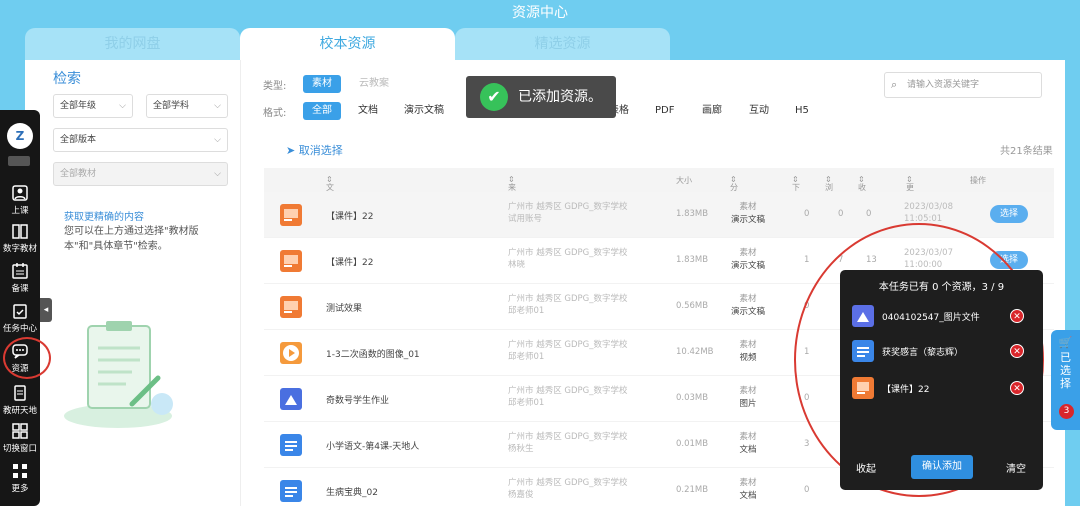 The width and height of the screenshot is (1080, 506). Describe the element at coordinates (906, 390) in the screenshot. I see `popup-item-label: 【课件】22` at that location.